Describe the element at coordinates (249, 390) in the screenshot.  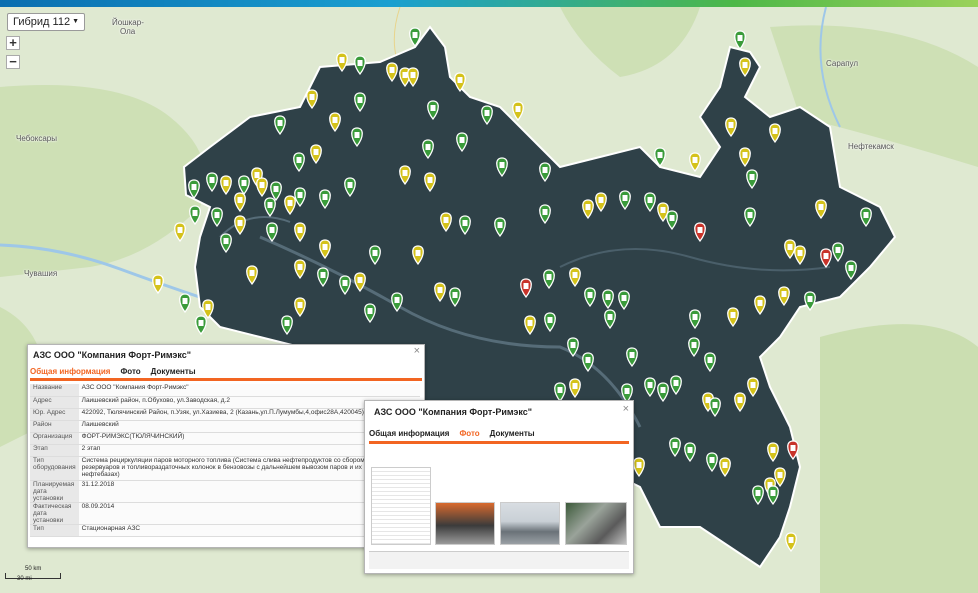
I see `row-value: АЗС ООО "Компания Форт-Римэкс"` at that location.